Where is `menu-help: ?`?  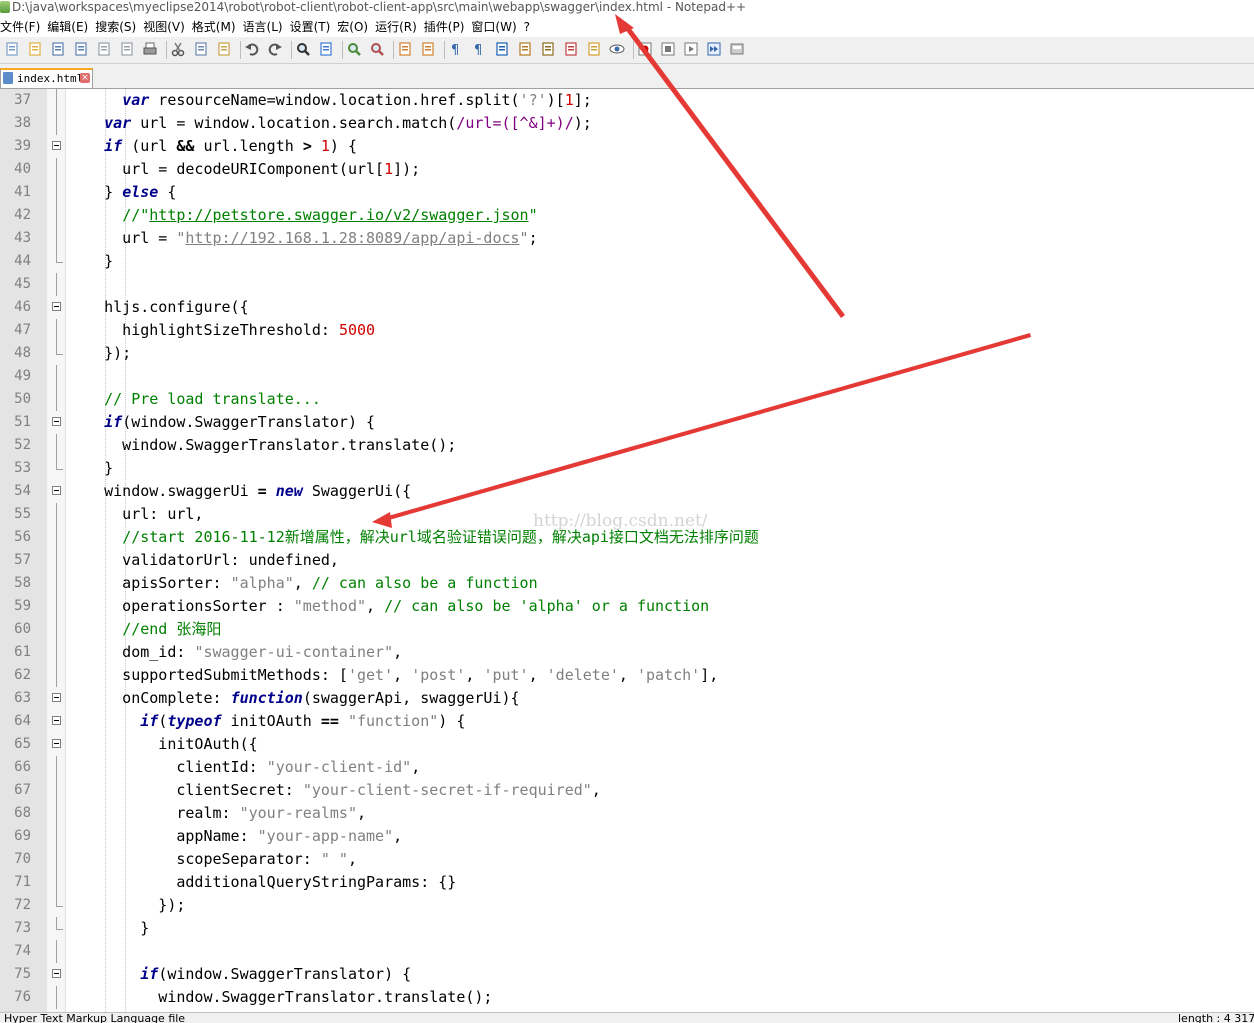
menu-help: ? is located at coordinates (530, 27).